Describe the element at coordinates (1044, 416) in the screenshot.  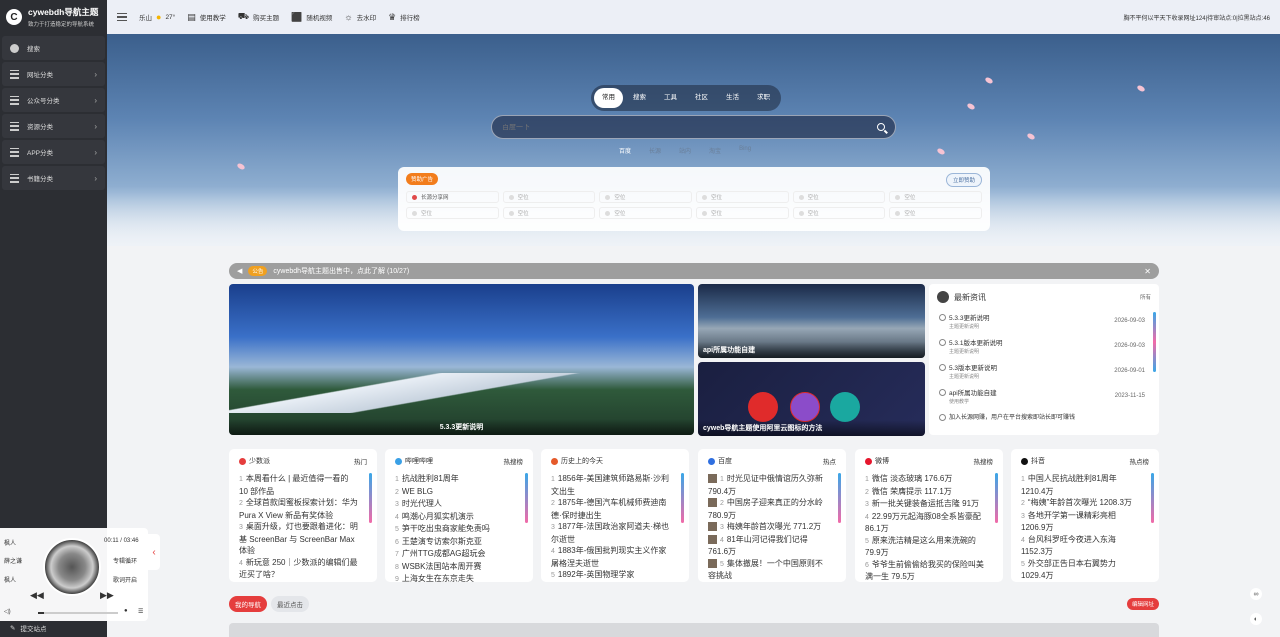
I see `news-item: 加入长源网赚，用户在平台搜索即站长即可赚钱` at that location.